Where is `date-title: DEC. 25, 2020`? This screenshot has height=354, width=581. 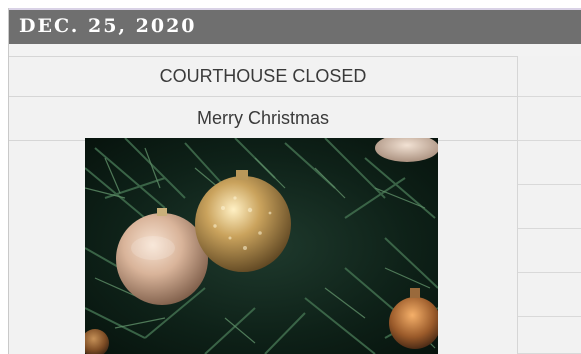
date-title: DEC. 25, 2020 is located at coordinates (108, 26).